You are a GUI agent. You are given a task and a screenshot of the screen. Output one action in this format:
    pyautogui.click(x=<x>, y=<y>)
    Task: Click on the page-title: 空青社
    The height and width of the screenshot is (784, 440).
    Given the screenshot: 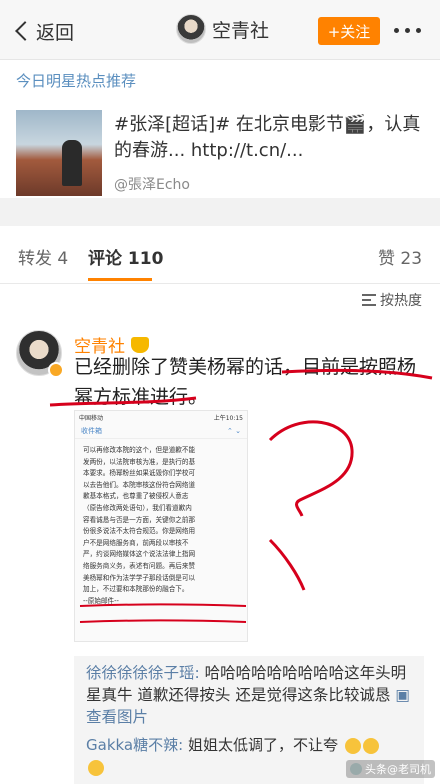 What is the action you would take?
    pyautogui.click(x=241, y=30)
    